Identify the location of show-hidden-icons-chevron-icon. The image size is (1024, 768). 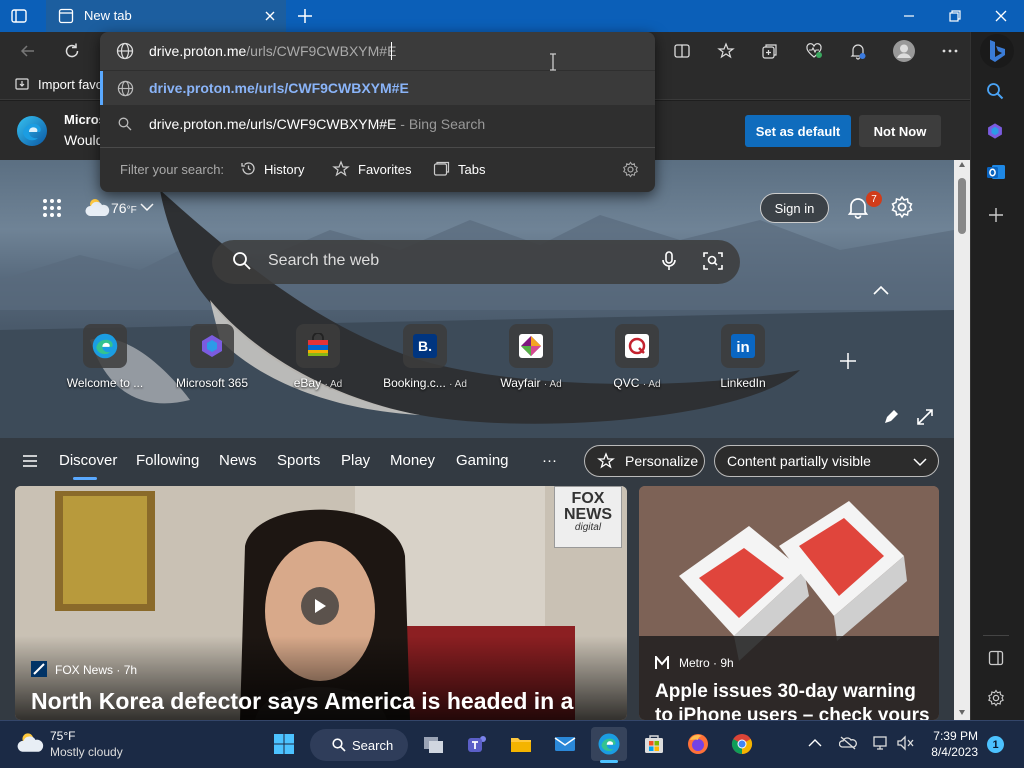
(815, 743).